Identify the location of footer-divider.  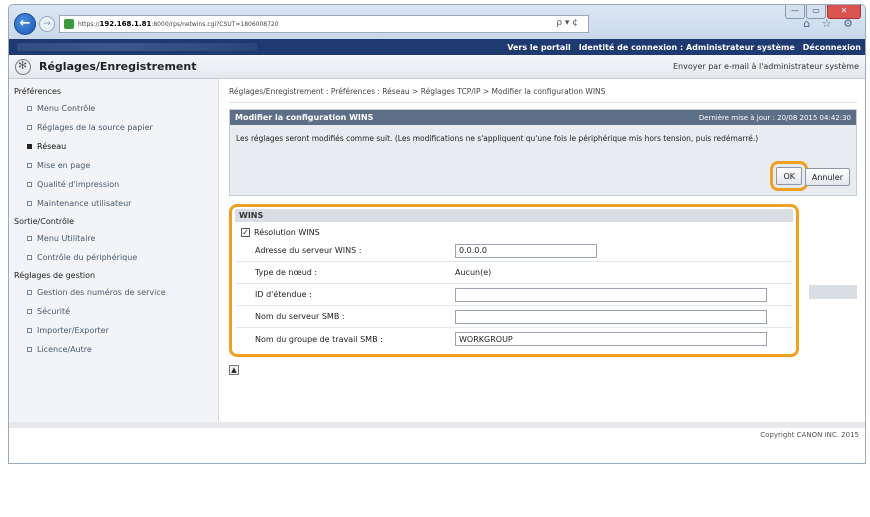
(437, 425).